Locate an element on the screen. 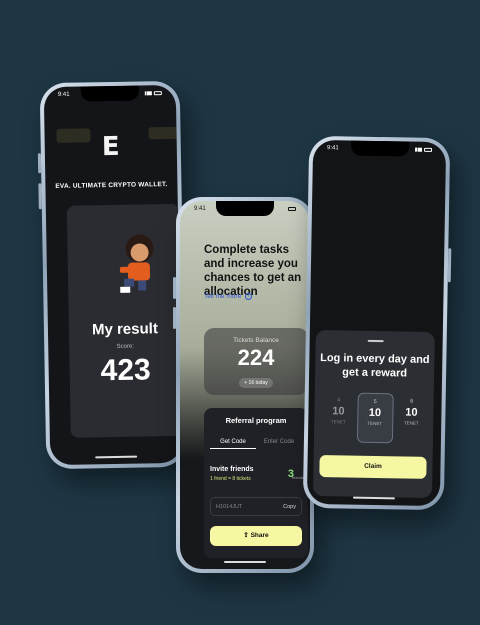 The image size is (480, 625). eva-logo: E is located at coordinates (110, 147).